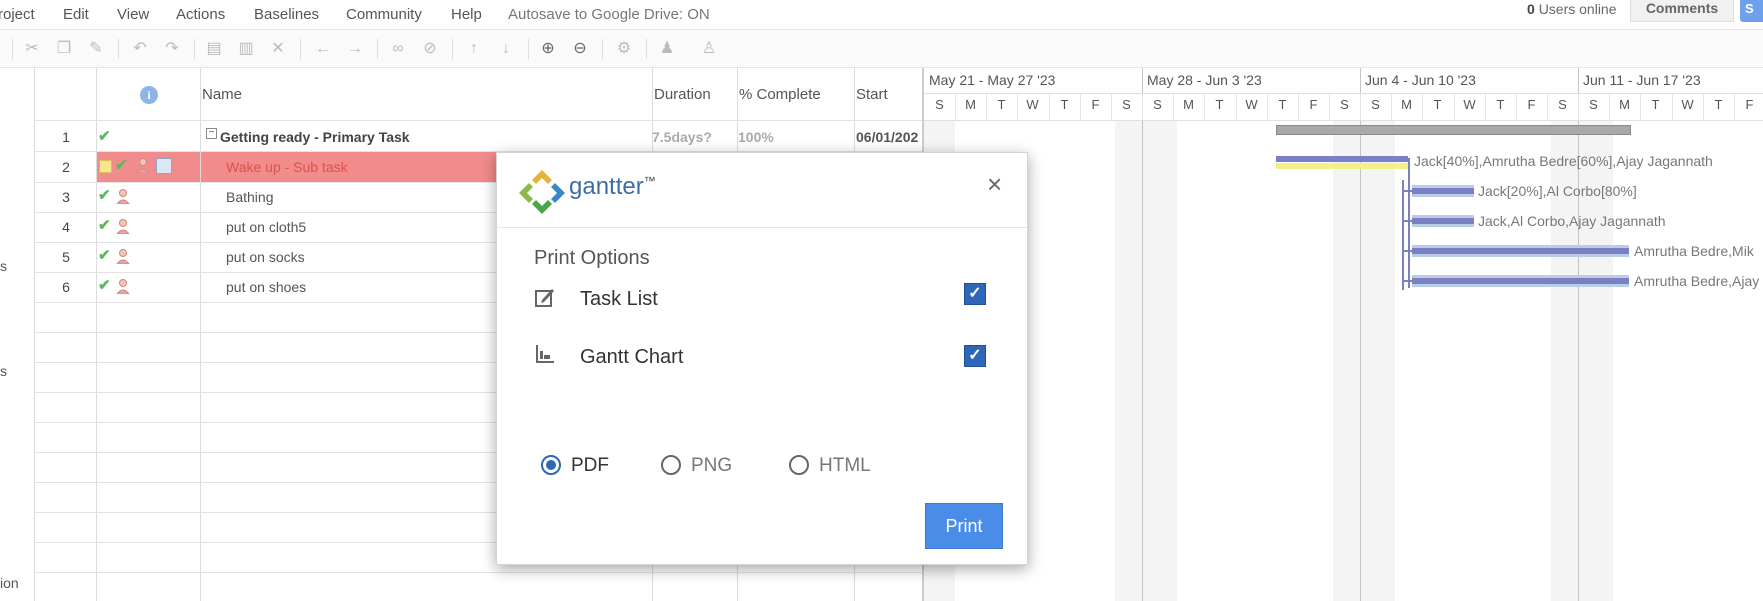 This screenshot has height=601, width=1763. I want to click on attachment-icon, so click(164, 166).